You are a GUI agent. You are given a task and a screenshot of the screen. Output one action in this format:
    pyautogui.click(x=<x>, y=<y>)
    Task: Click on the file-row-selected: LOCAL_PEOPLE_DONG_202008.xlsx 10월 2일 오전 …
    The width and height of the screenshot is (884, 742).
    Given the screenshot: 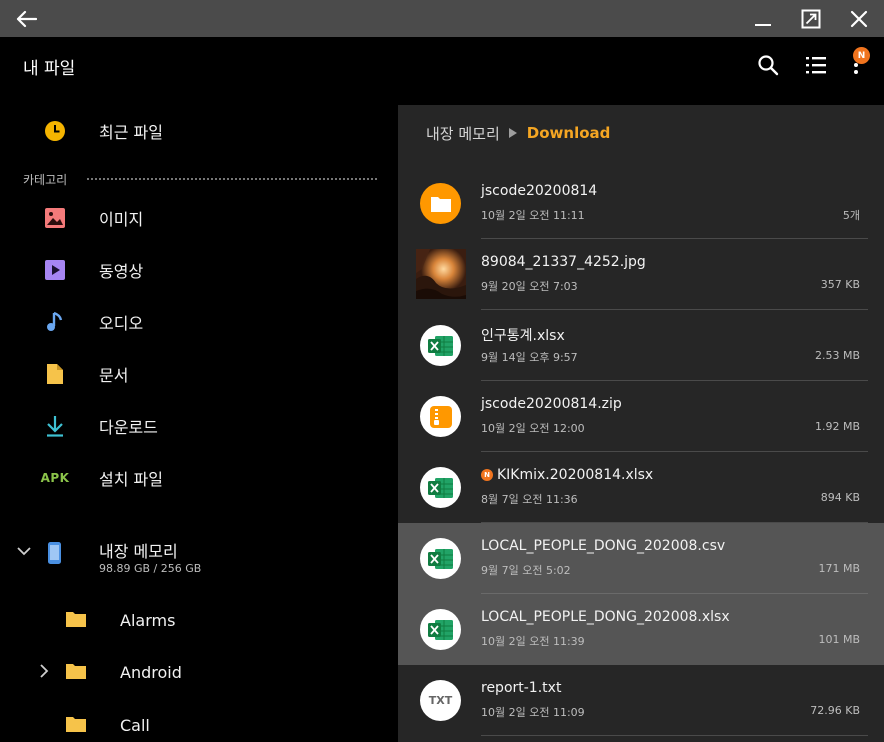 What is the action you would take?
    pyautogui.click(x=641, y=629)
    